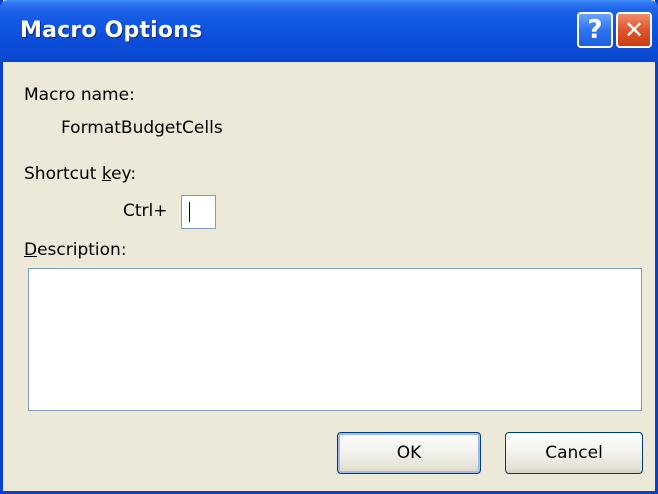  I want to click on ctrl-prefix-label: Ctrl+, so click(145, 211).